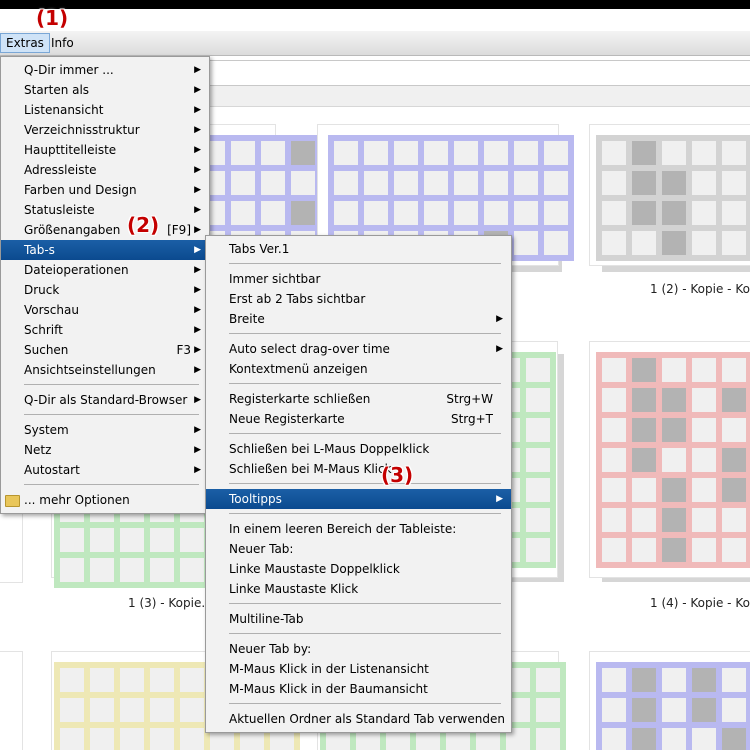 This screenshot has height=750, width=750. What do you see at coordinates (105, 310) in the screenshot?
I see `extras-item-vorschau: Vorschau ▶` at bounding box center [105, 310].